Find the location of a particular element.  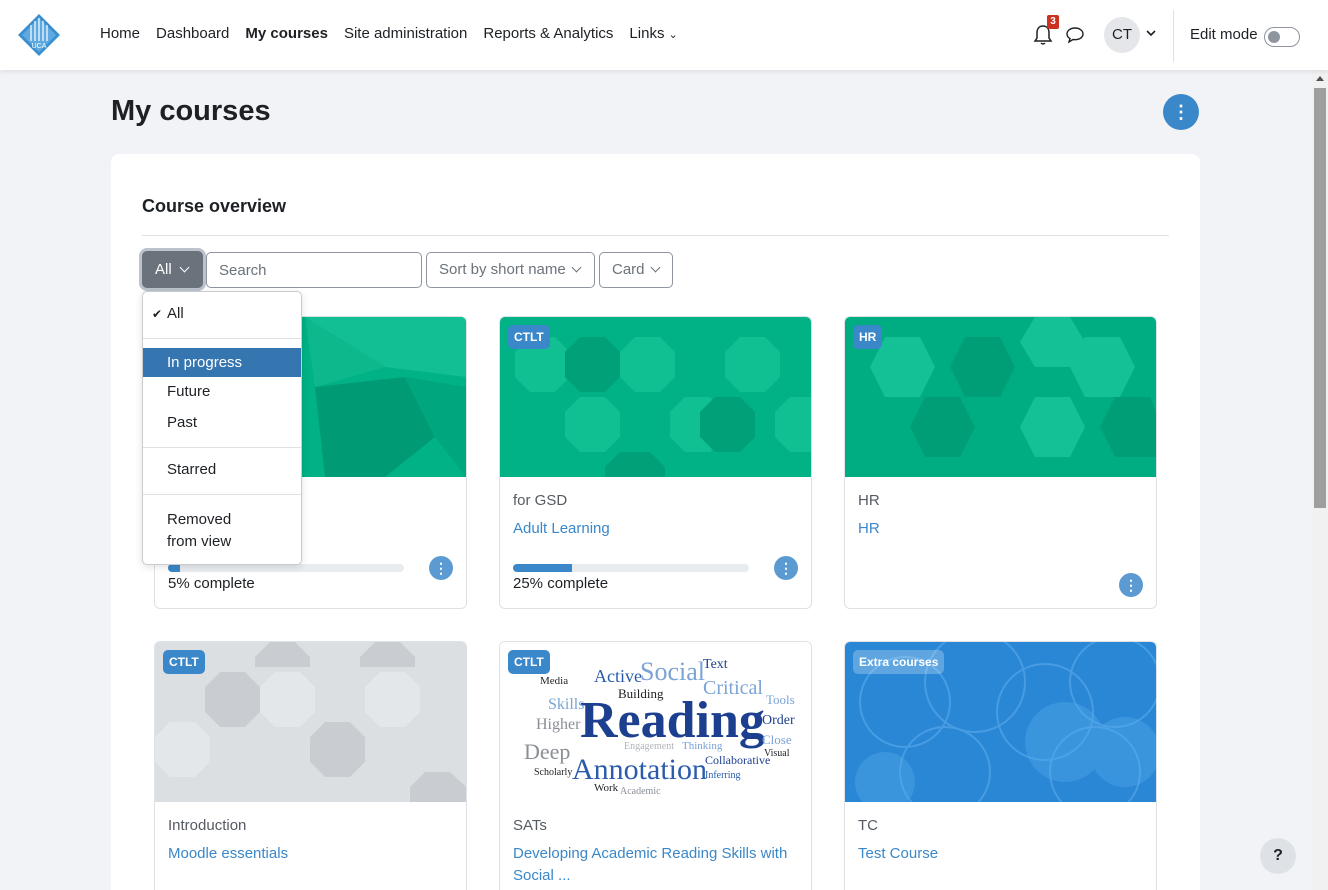

word-work: Work is located at coordinates (606, 788).